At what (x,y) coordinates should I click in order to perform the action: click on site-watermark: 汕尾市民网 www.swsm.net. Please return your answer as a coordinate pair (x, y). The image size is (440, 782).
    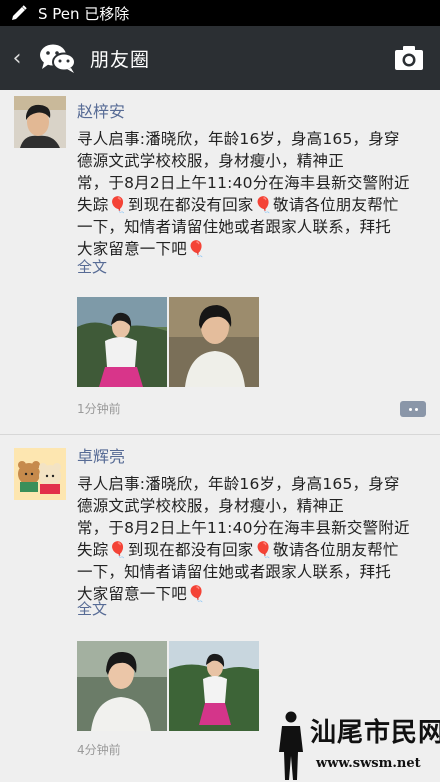
    Looking at the image, I should click on (358, 745).